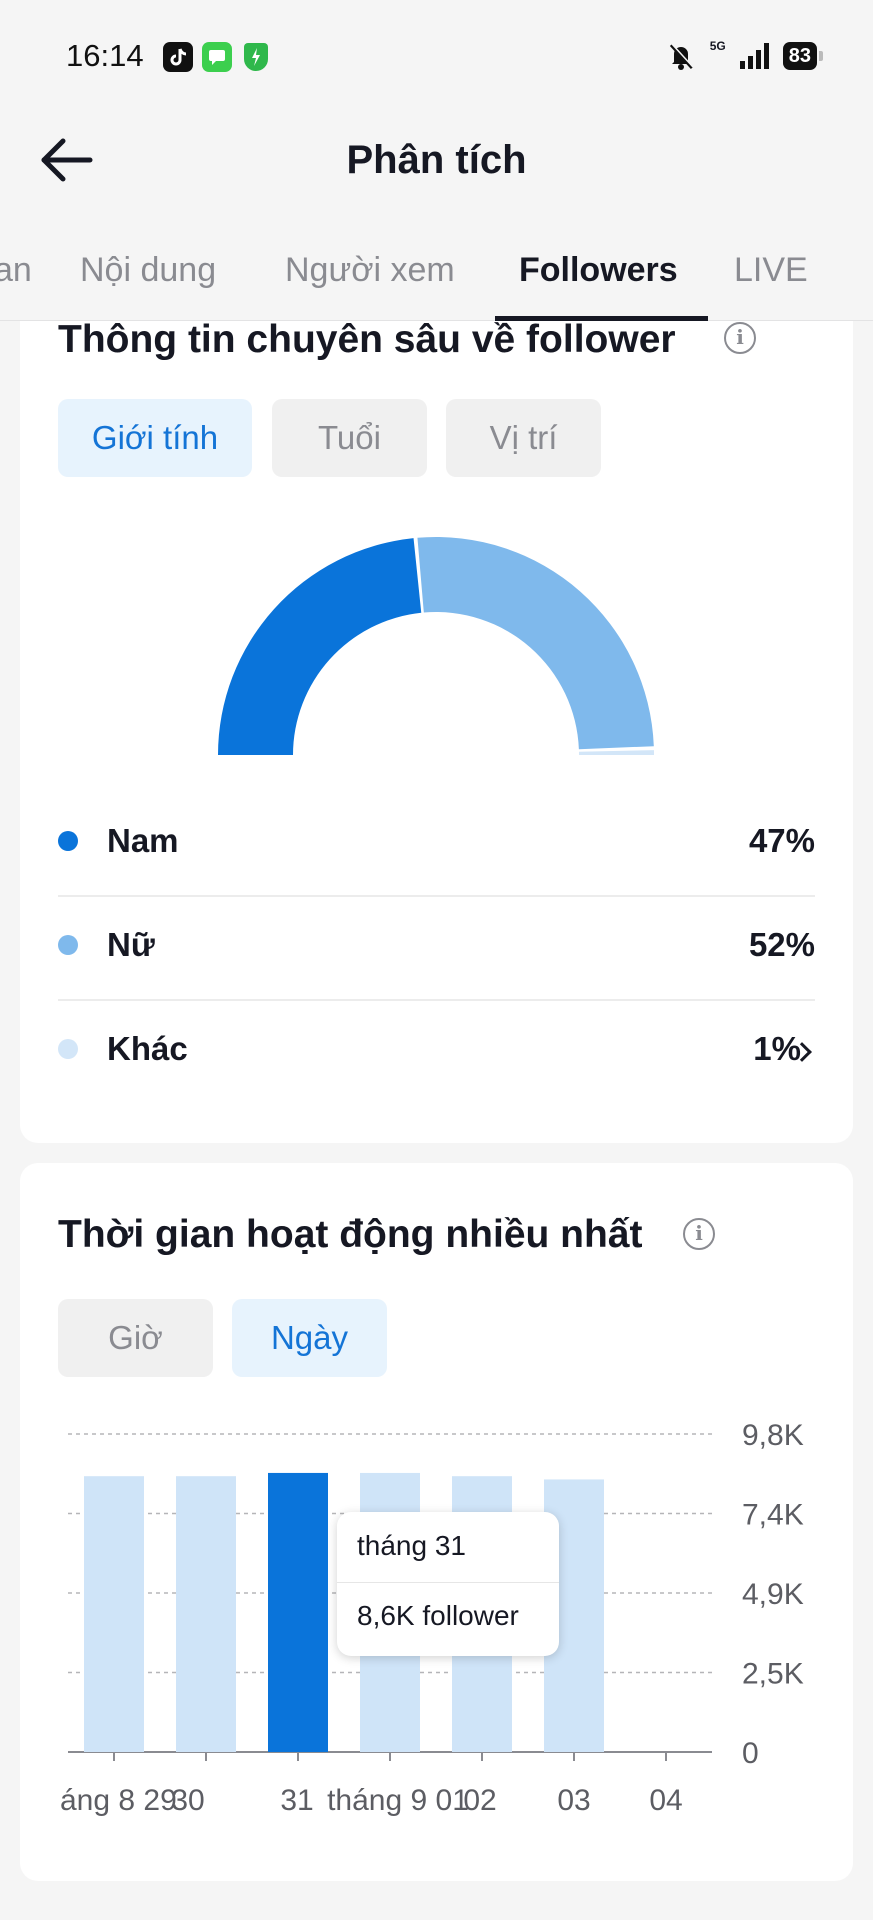  Describe the element at coordinates (217, 57) in the screenshot. I see `message-notification-icon` at that location.